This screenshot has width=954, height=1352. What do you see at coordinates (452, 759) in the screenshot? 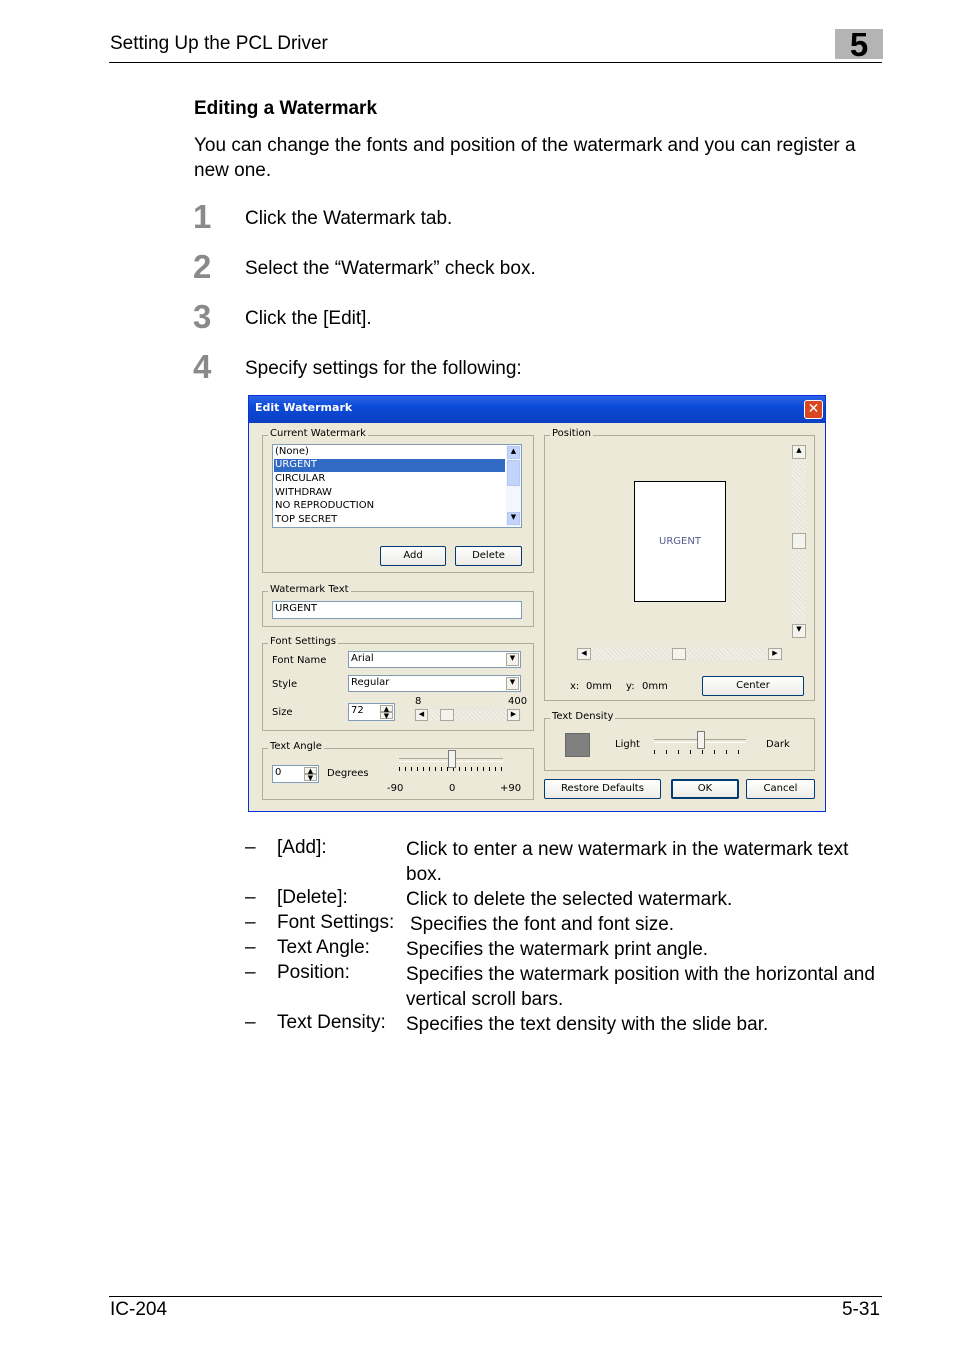
I see `angle-slider-thumb` at bounding box center [452, 759].